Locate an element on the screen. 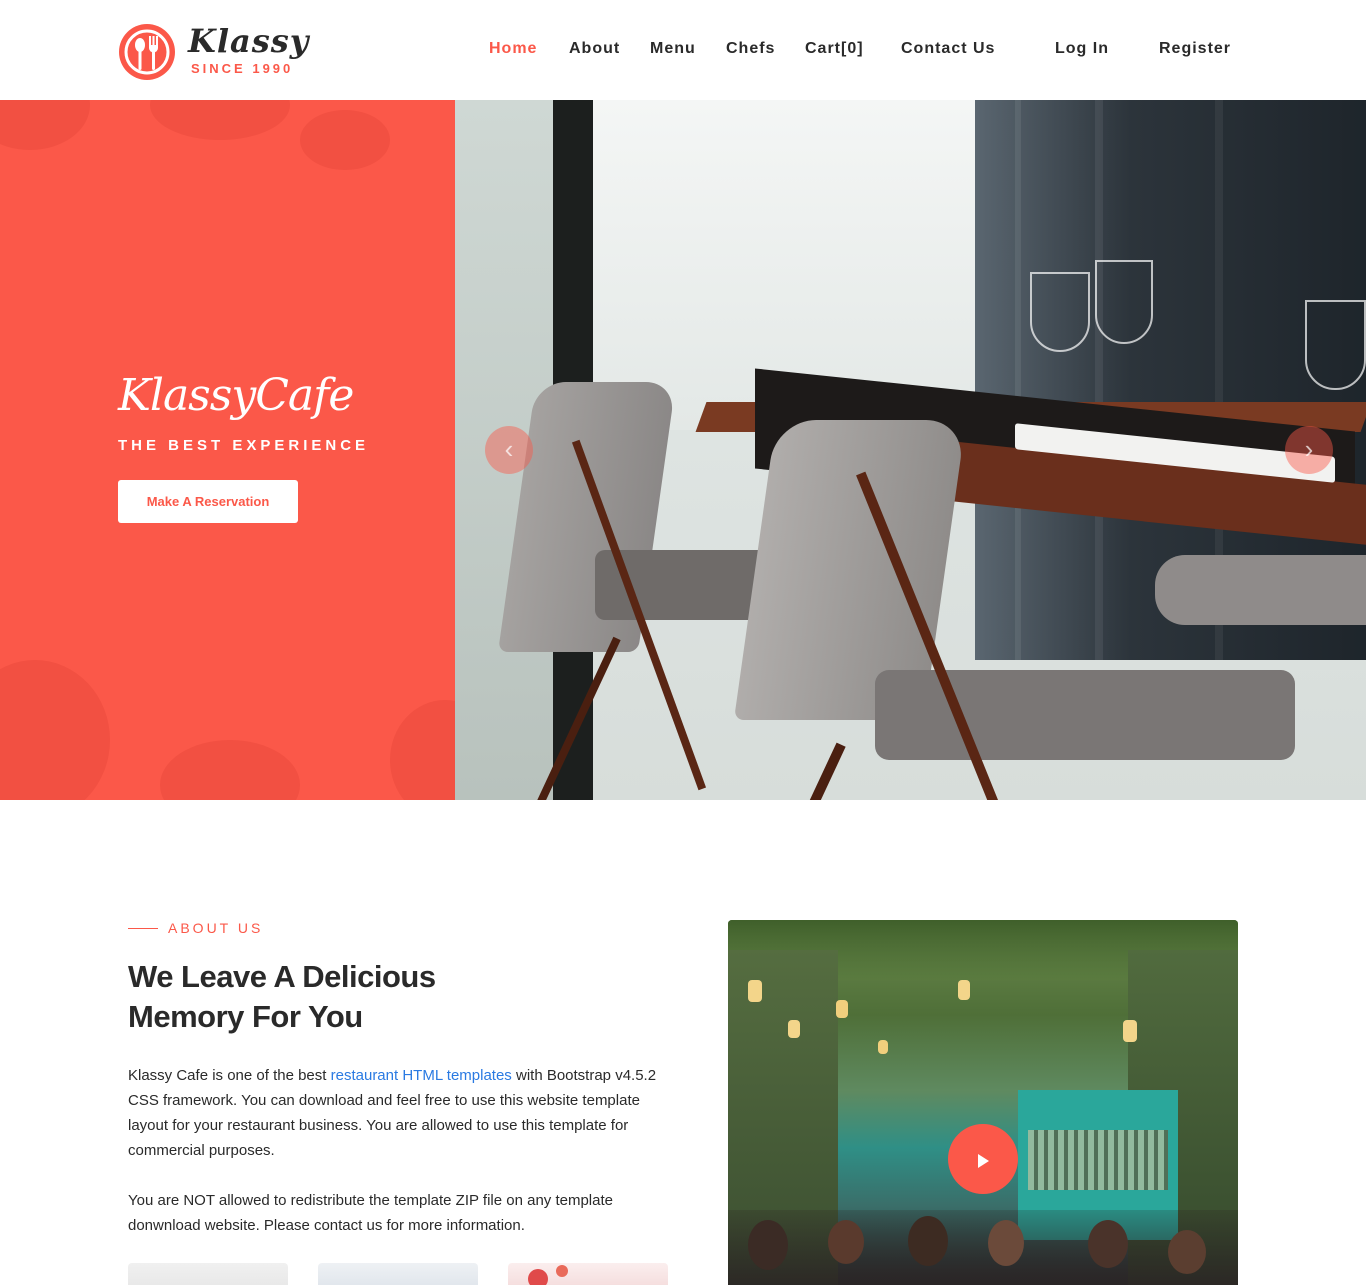  brand-name: Klassy is located at coordinates (249, 41).